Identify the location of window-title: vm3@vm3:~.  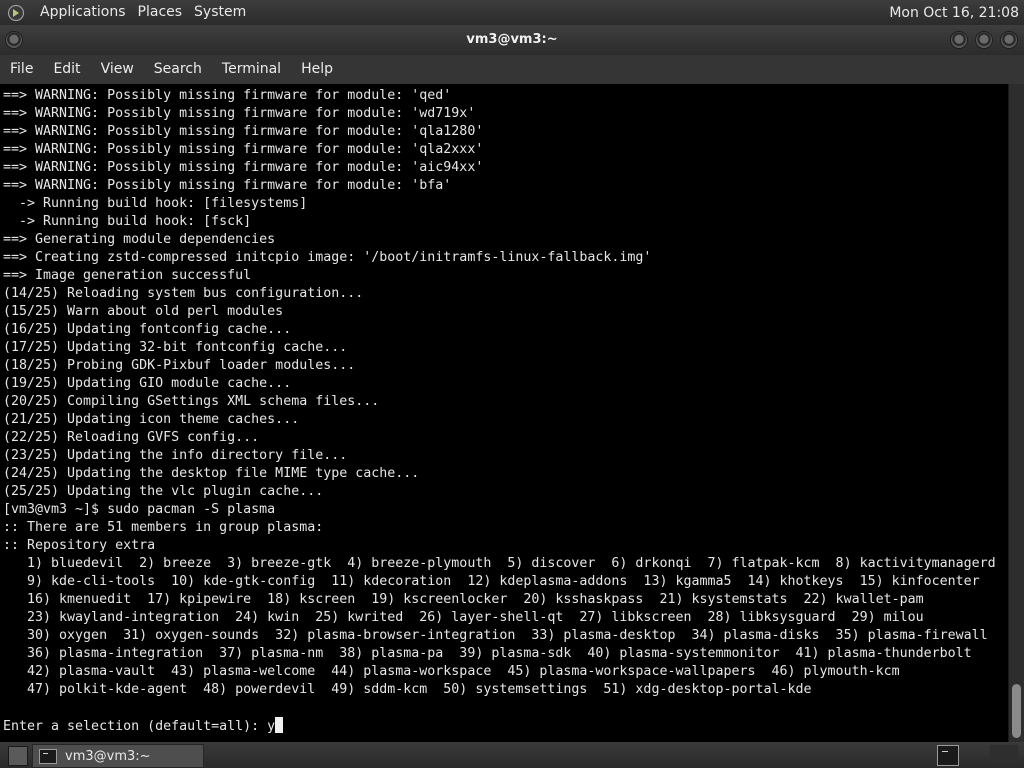
(512, 39).